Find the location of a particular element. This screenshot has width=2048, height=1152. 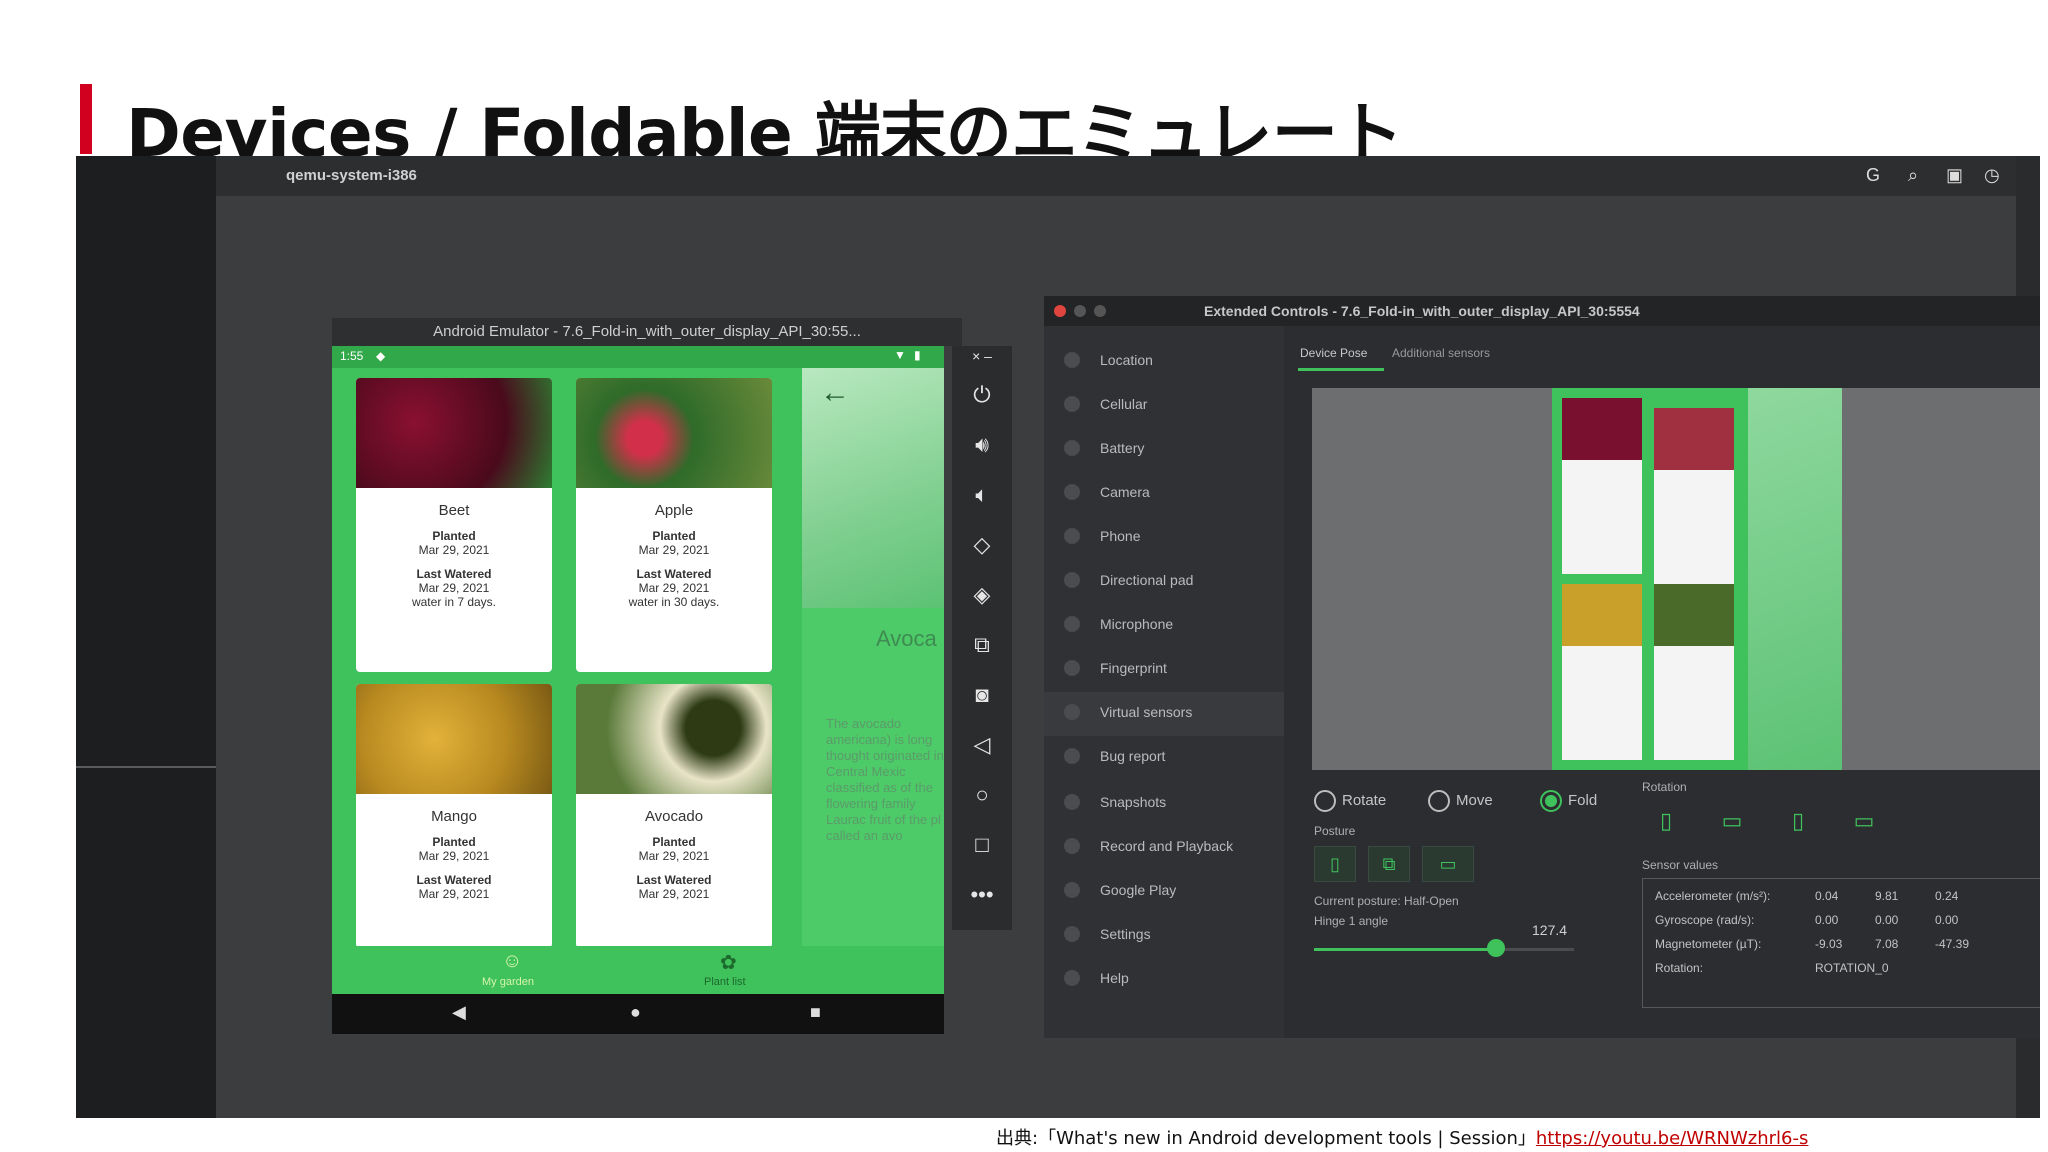

sidebar-item-phone: Phone is located at coordinates (1164, 538).